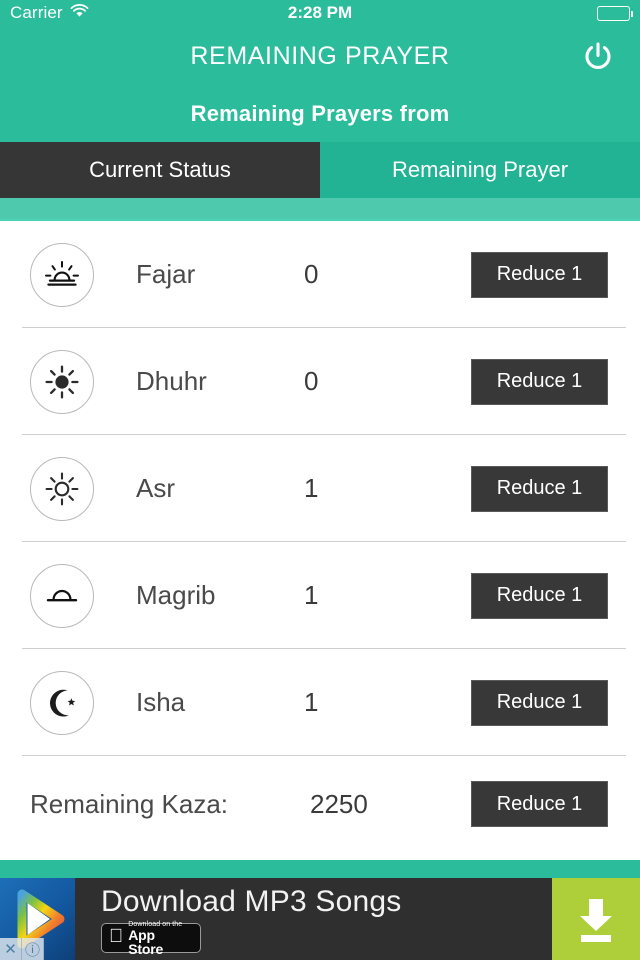 The image size is (640, 960). I want to click on status-bar-right, so click(615, 13).